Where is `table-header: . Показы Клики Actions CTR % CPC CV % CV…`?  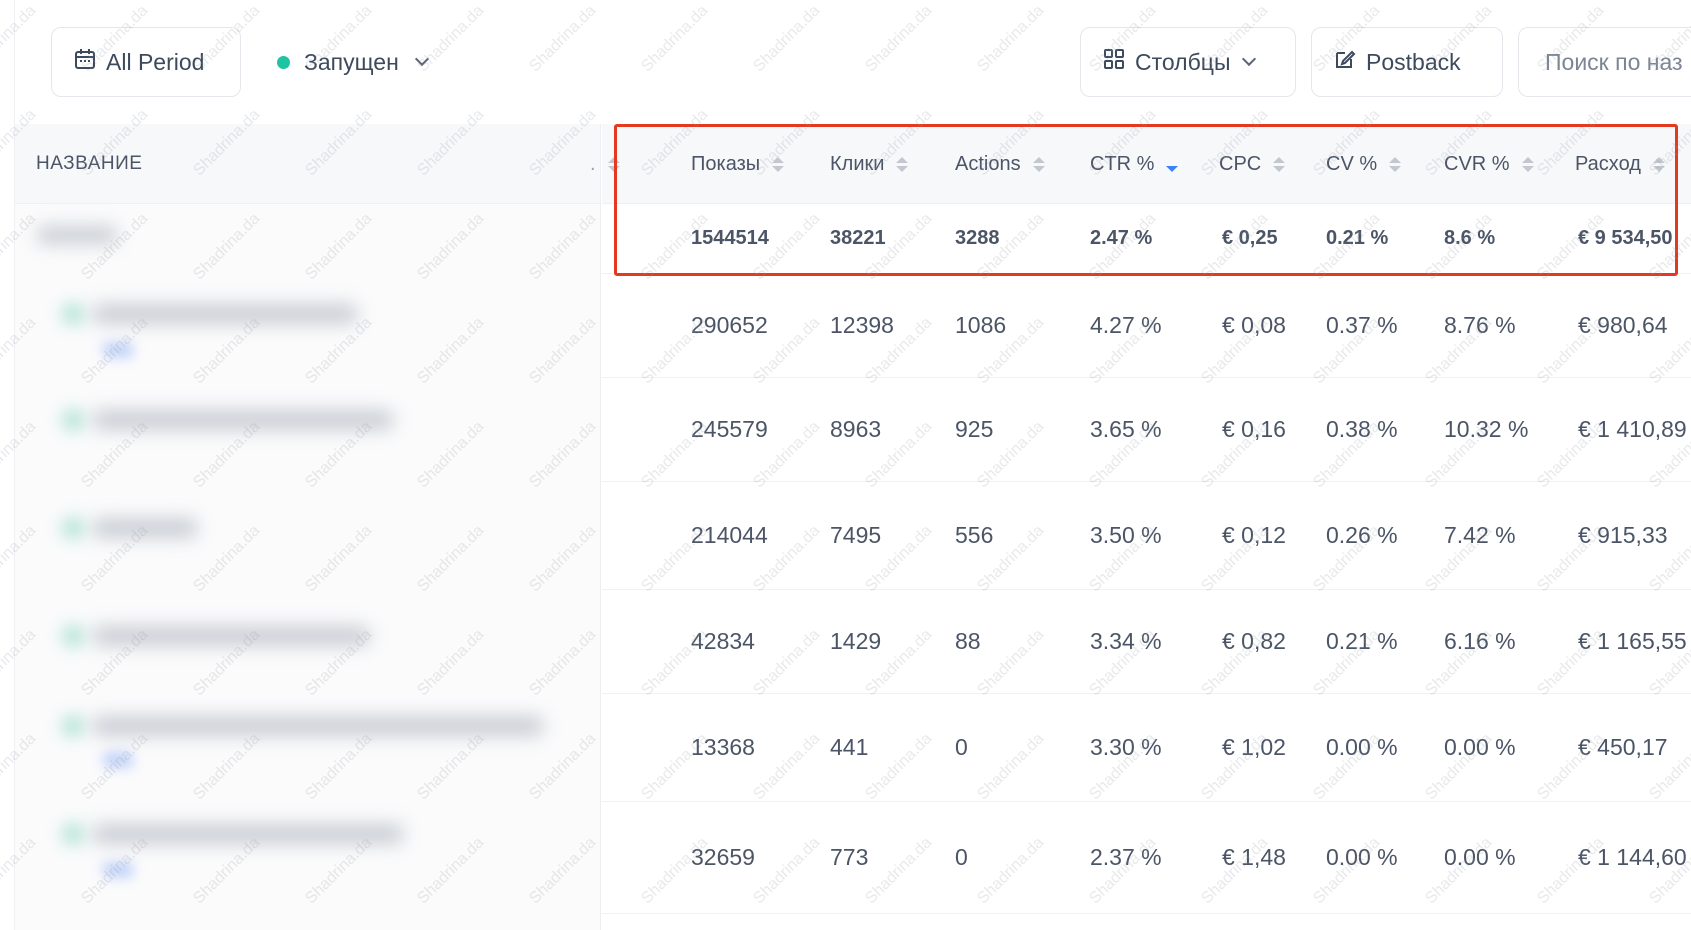
table-header: . Показы Клики Actions CTR % CPC CV % CV… is located at coordinates (1140, 164).